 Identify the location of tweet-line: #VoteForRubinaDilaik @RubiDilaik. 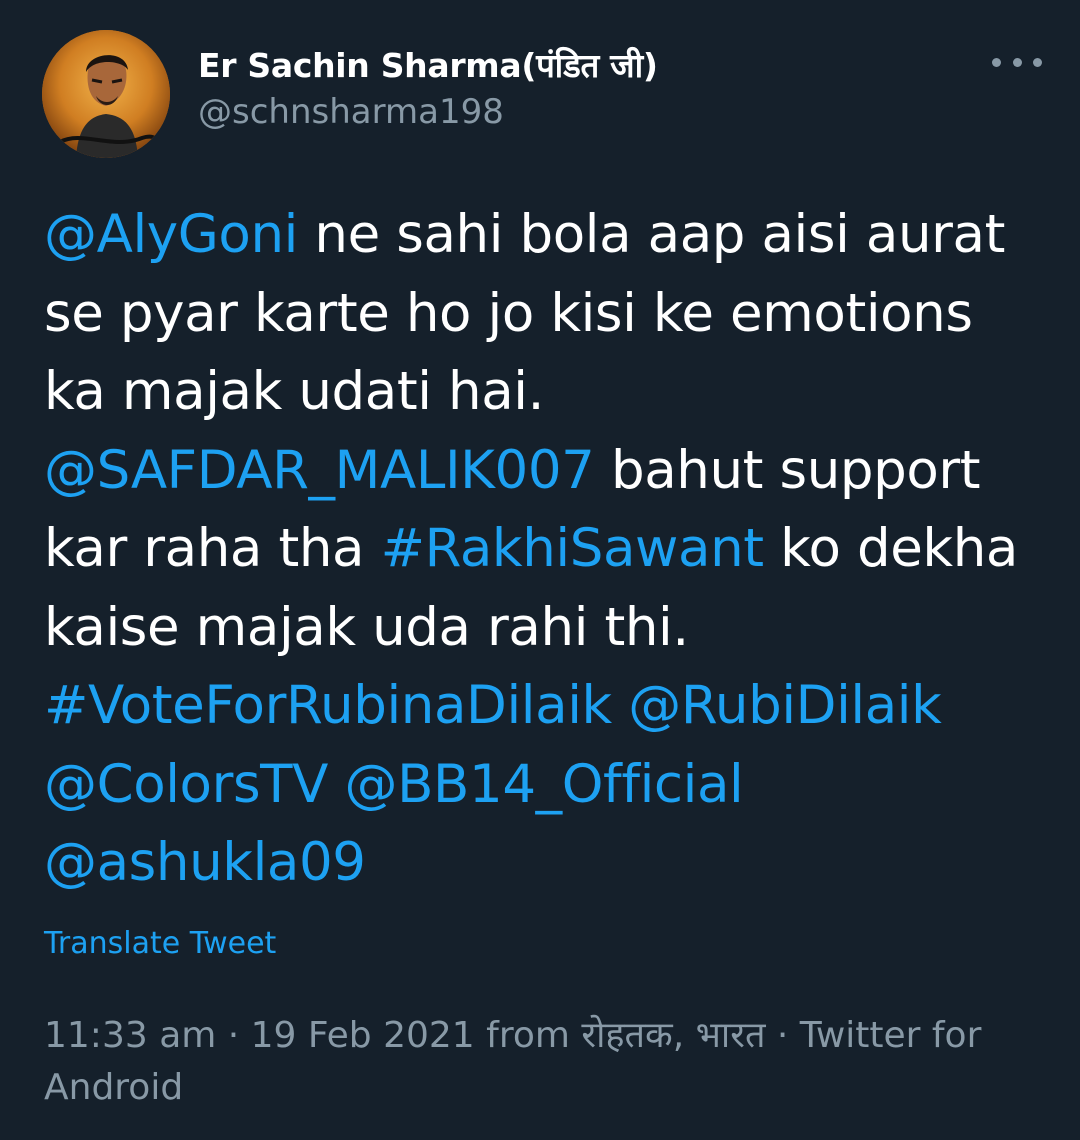
(549, 706).